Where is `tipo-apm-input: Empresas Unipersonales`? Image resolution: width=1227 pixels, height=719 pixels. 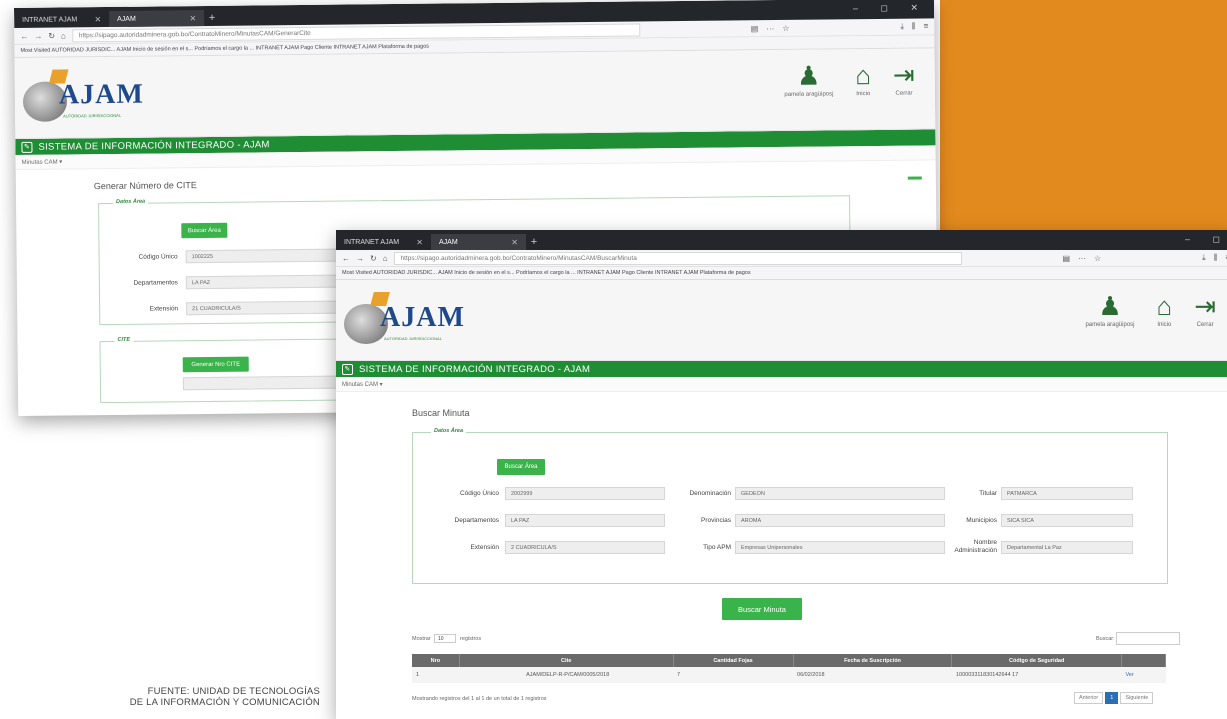
tipo-apm-input: Empresas Unipersonales is located at coordinates (840, 547).